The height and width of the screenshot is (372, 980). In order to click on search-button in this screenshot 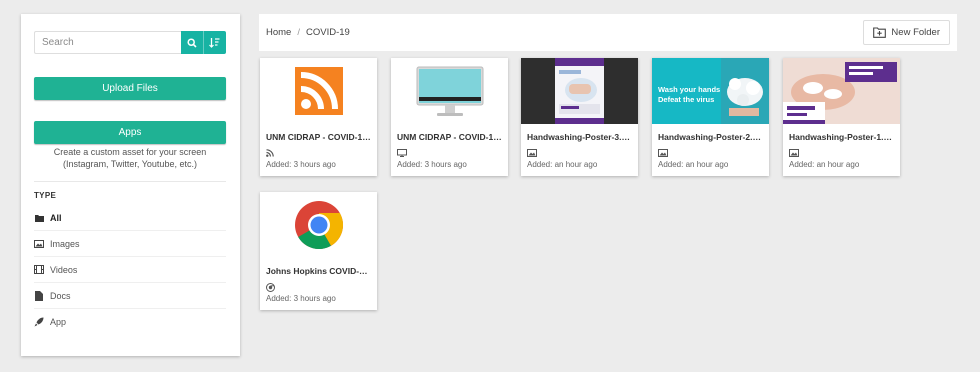, I will do `click(192, 42)`.